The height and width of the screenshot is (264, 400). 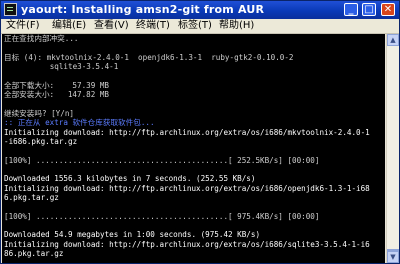 What do you see at coordinates (392, 148) in the screenshot?
I see `vertical-scrollbar: ▲ ▼` at bounding box center [392, 148].